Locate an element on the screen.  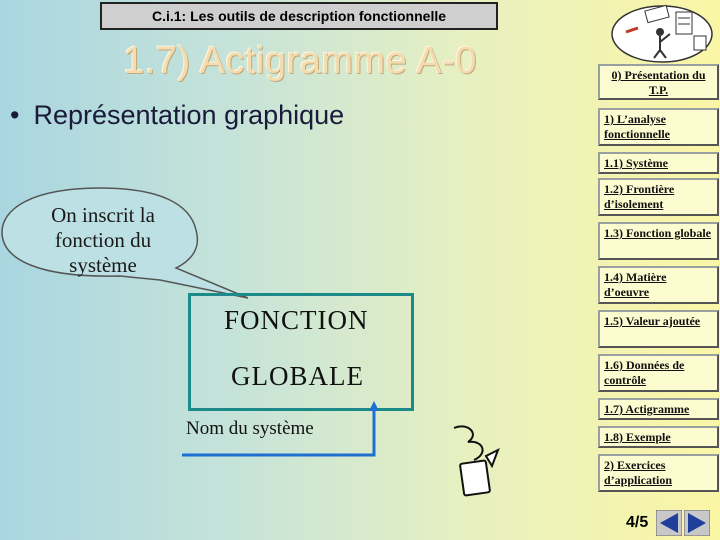
bullet-label: Représentation graphique is located at coordinates (189, 115).